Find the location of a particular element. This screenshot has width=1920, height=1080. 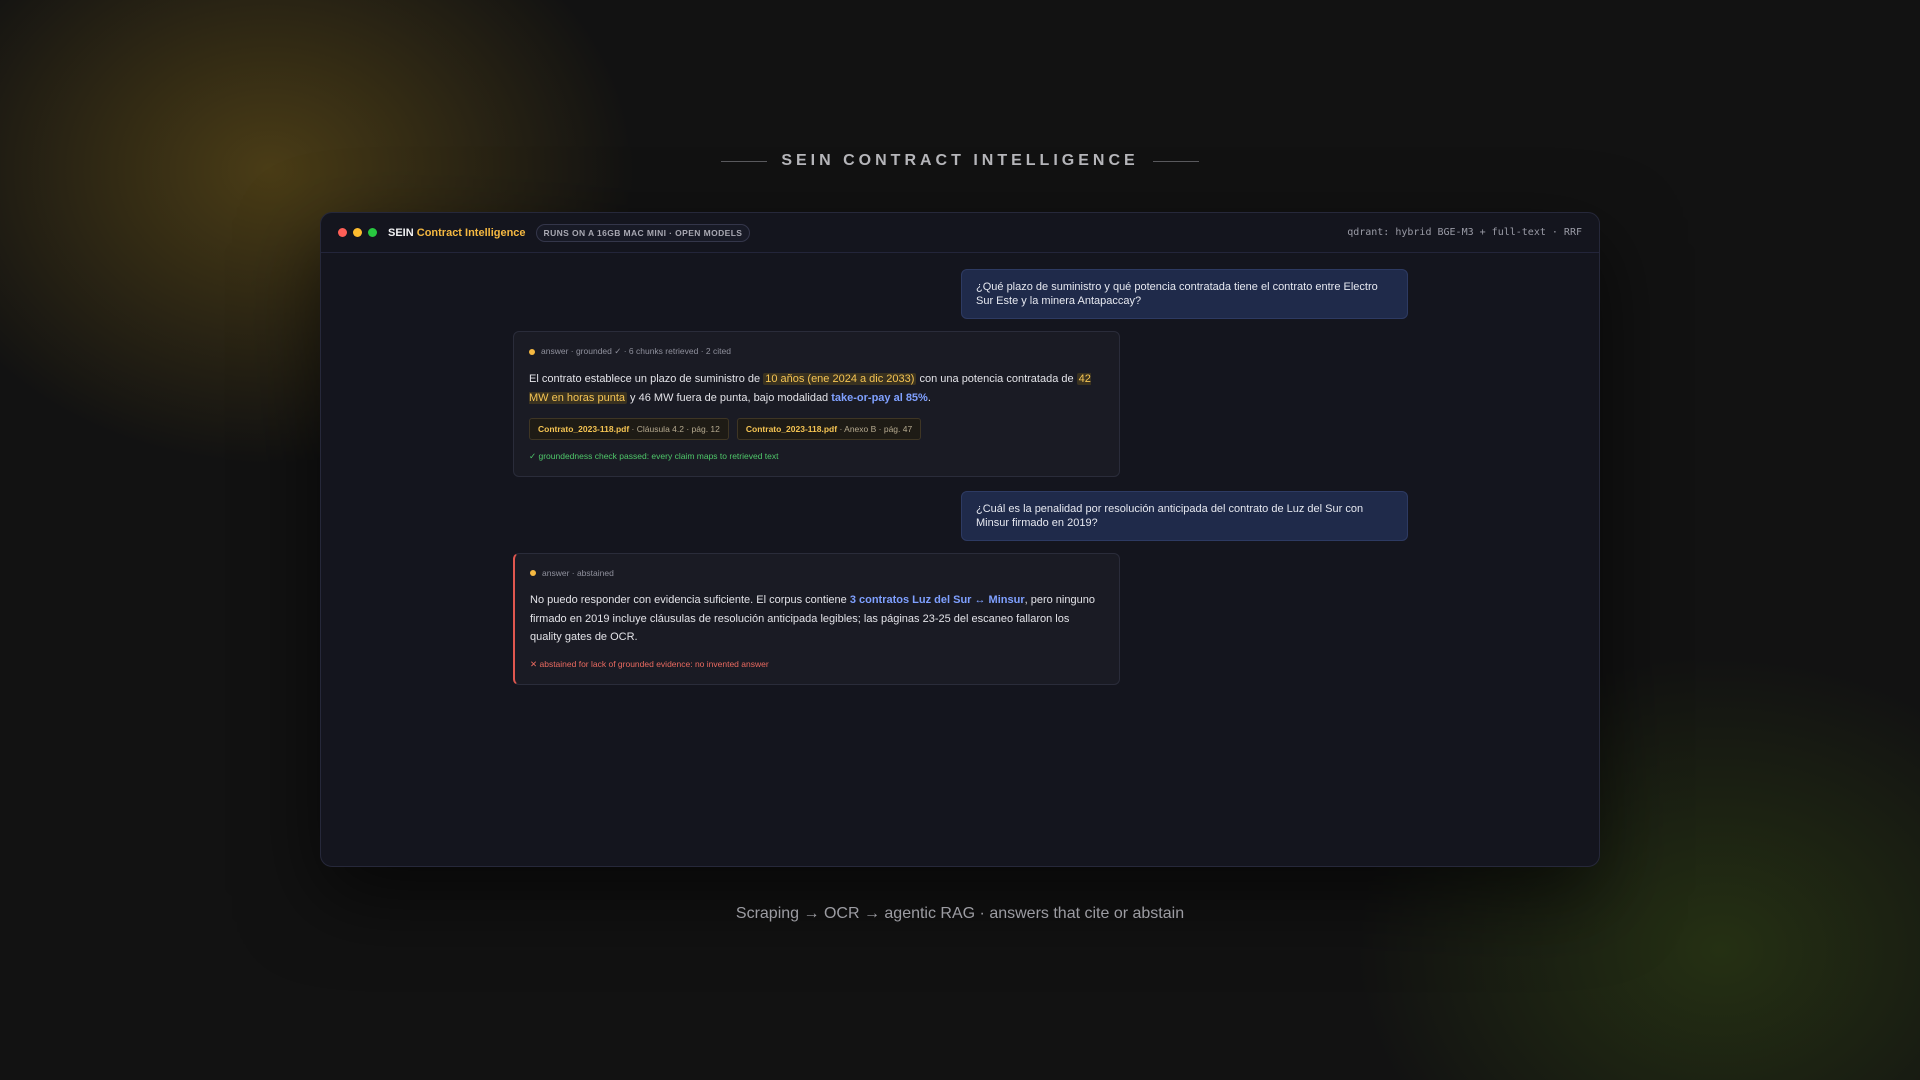

retrieval-engine-label: qdrant: hybrid BGE-M3 + full-text · RRF is located at coordinates (1464, 232).